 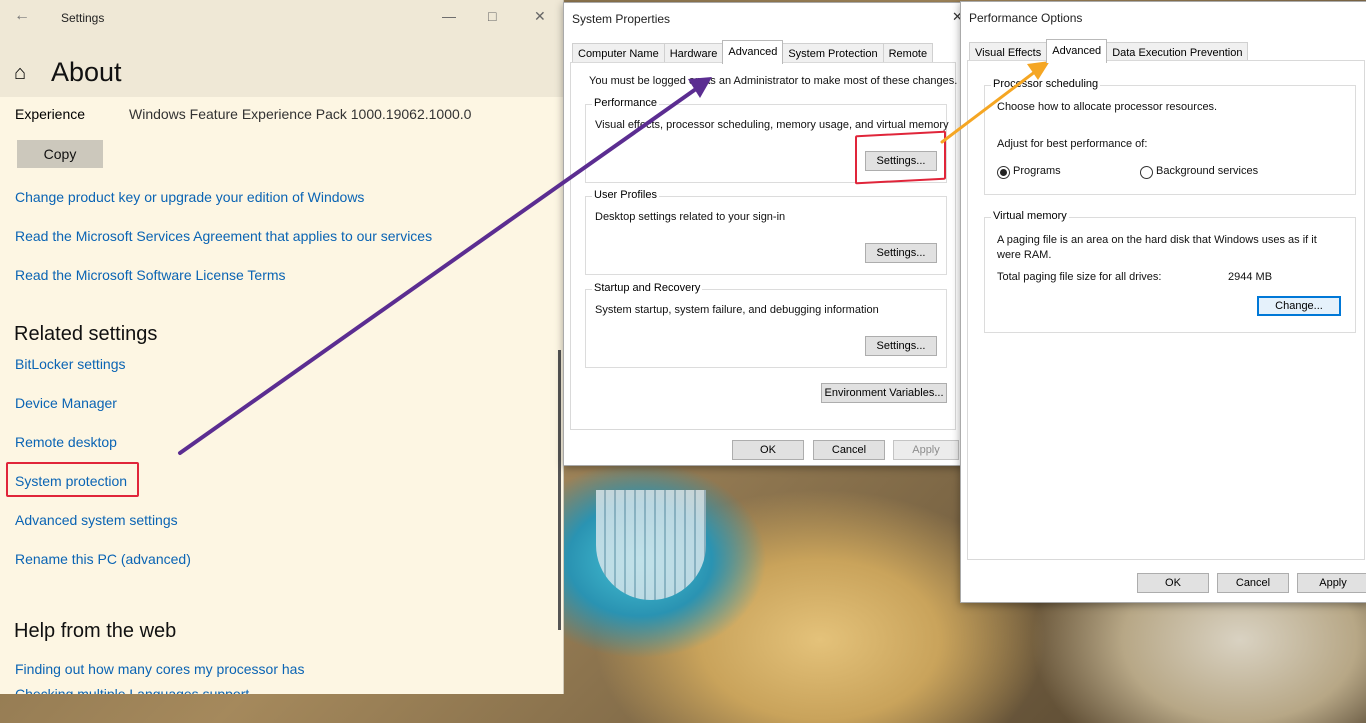 What do you see at coordinates (693, 53) in the screenshot?
I see `tab-hardware: Hardware` at bounding box center [693, 53].